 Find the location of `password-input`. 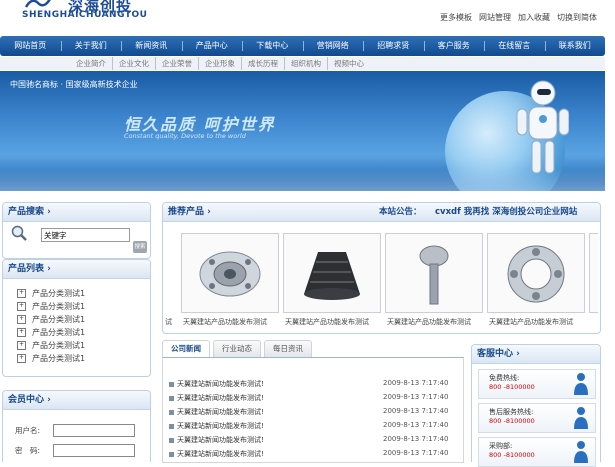

password-input is located at coordinates (94, 450).